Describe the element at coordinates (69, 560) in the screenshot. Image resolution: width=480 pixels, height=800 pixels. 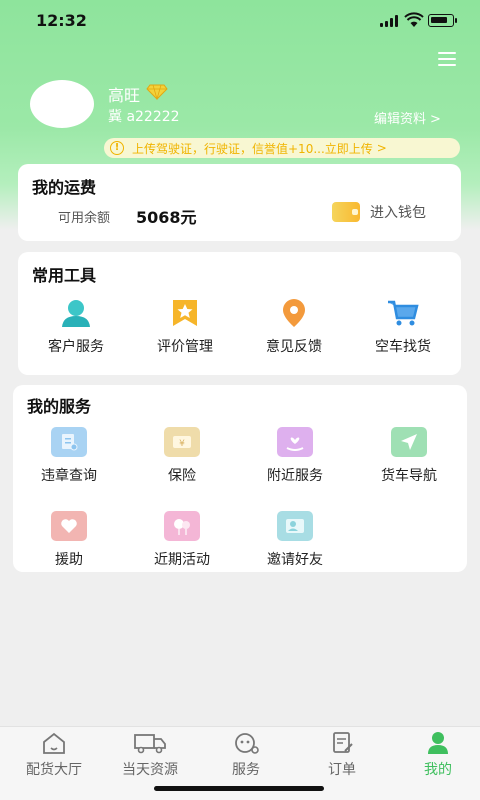
I see `service-label: 援助` at that location.